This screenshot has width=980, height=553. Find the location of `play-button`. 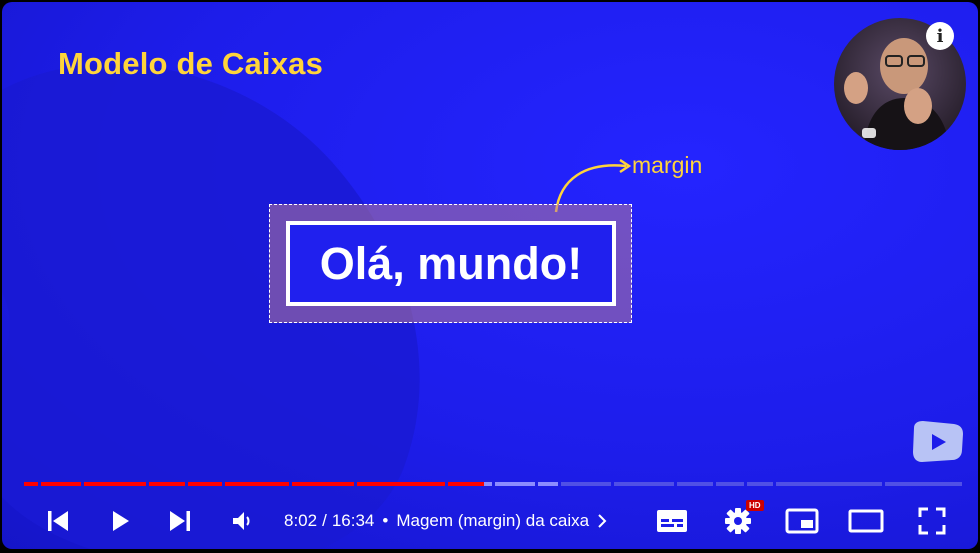

play-button is located at coordinates (120, 520).